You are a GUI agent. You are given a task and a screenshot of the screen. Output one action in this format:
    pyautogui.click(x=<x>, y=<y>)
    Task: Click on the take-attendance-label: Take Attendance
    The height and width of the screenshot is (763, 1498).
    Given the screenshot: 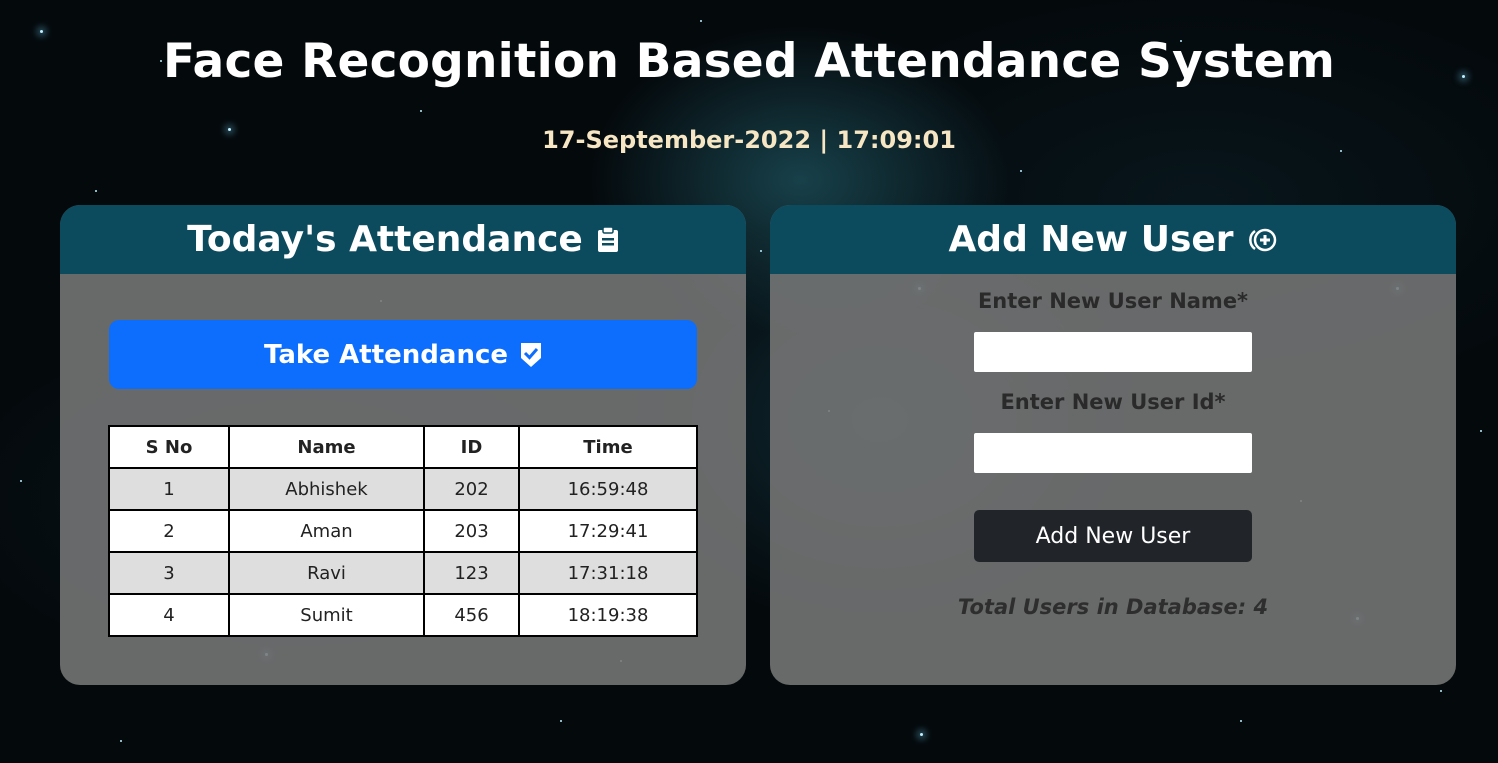 What is the action you would take?
    pyautogui.click(x=386, y=354)
    